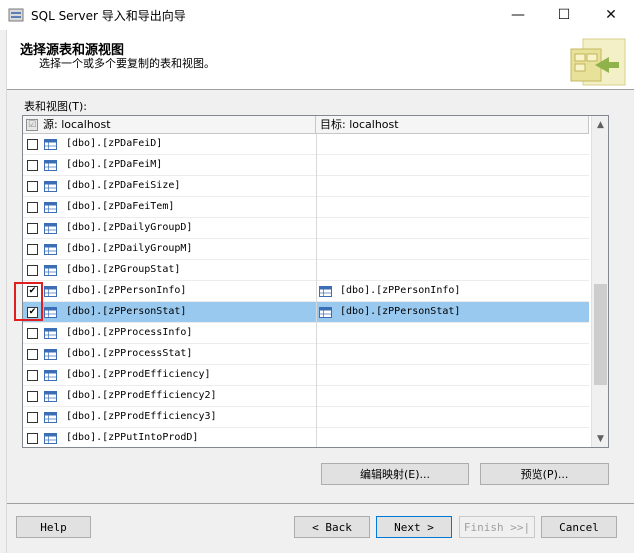 The image size is (634, 553). What do you see at coordinates (306, 270) in the screenshot?
I see `table-row: [dbo].[zPGroupStat]` at bounding box center [306, 270].